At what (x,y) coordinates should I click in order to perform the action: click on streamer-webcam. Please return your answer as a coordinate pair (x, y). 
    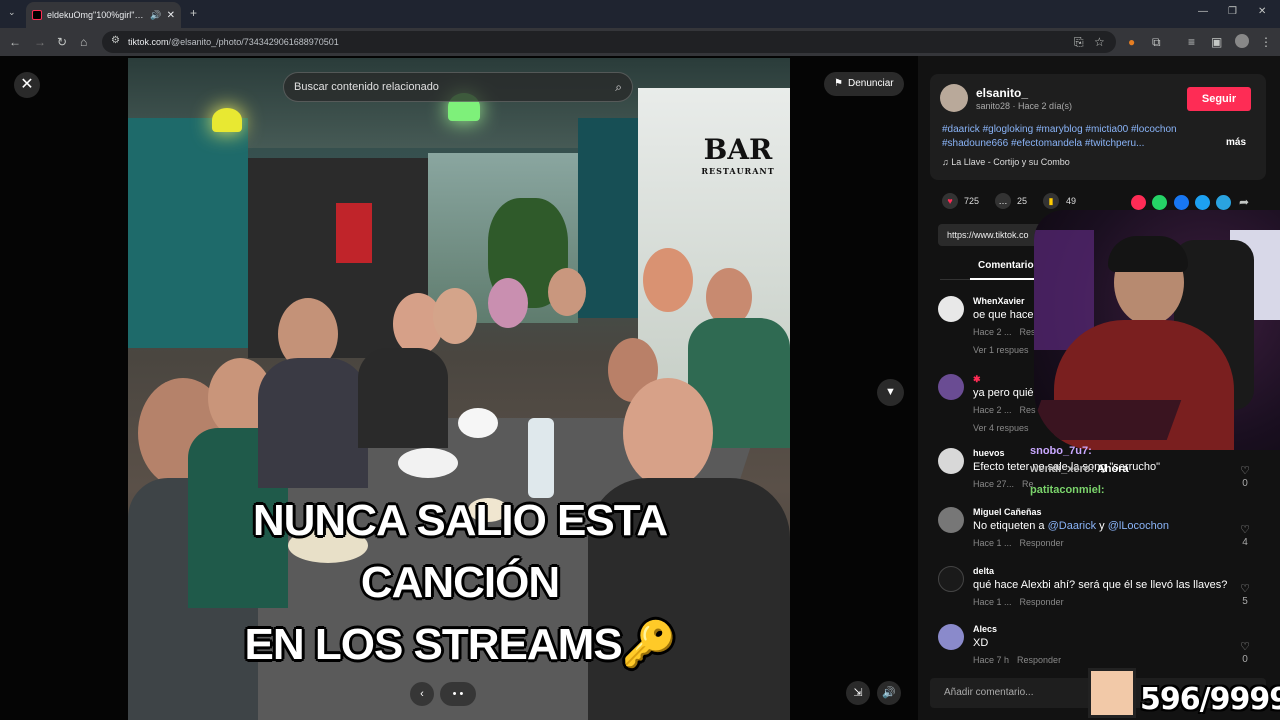
    Looking at the image, I should click on (1157, 330).